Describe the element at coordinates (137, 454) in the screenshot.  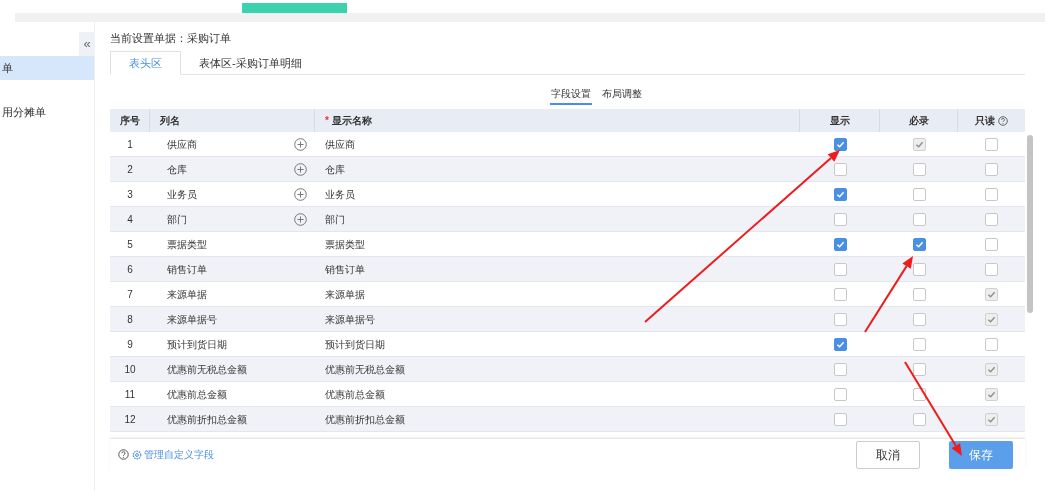
I see `gear-icon` at that location.